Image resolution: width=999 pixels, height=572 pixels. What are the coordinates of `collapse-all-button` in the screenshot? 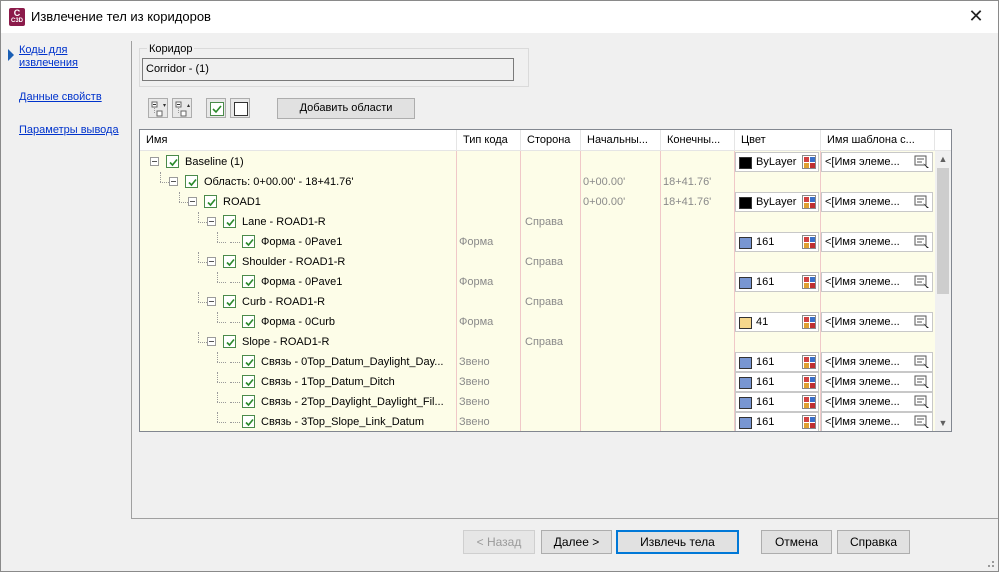 It's located at (182, 108).